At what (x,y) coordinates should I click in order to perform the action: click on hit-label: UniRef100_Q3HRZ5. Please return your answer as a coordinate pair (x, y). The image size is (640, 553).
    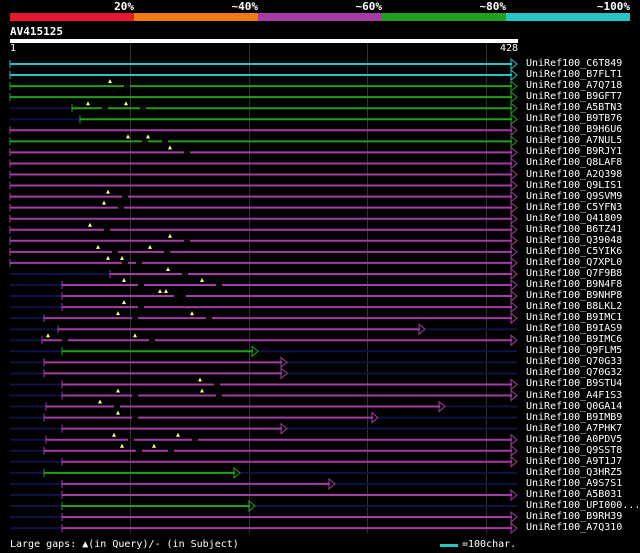
    Looking at the image, I should click on (574, 472).